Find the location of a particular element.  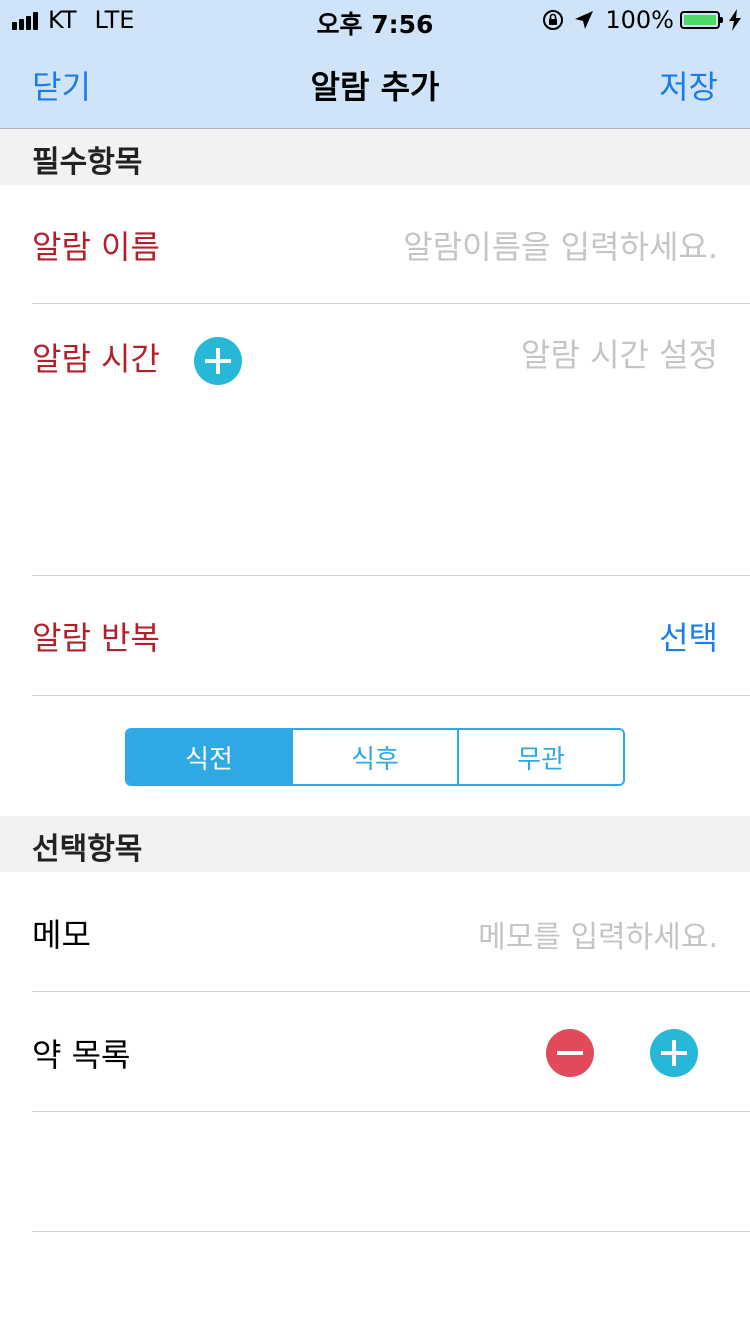

add-medicine-icon is located at coordinates (674, 1053).